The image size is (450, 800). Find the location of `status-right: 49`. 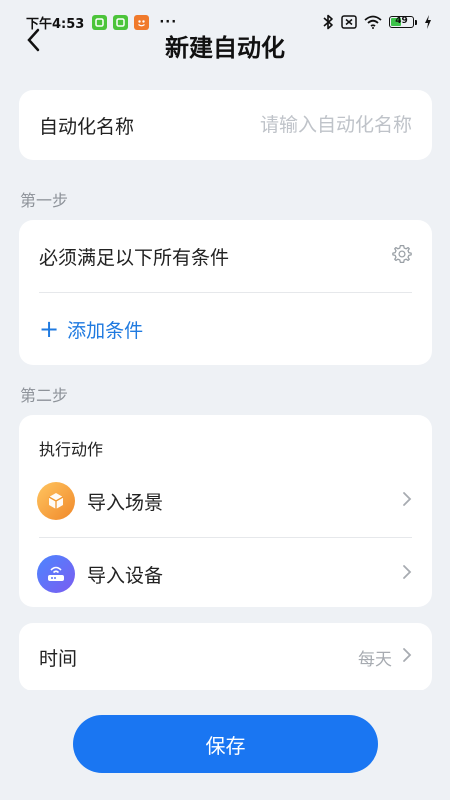

status-right: 49 is located at coordinates (377, 22).